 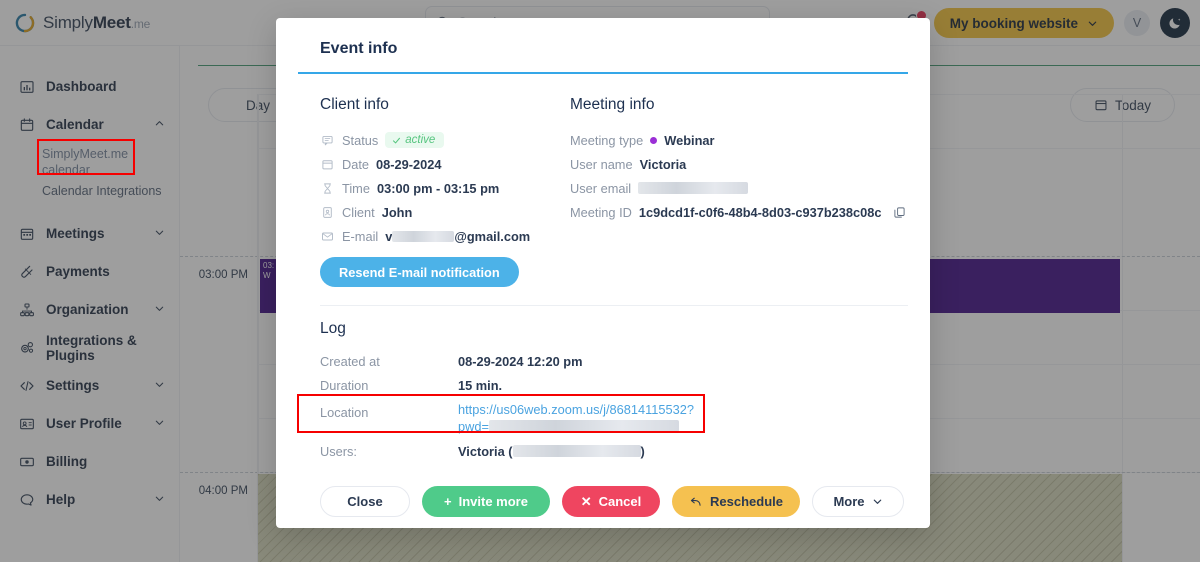 I want to click on log-key: Location, so click(x=344, y=412).